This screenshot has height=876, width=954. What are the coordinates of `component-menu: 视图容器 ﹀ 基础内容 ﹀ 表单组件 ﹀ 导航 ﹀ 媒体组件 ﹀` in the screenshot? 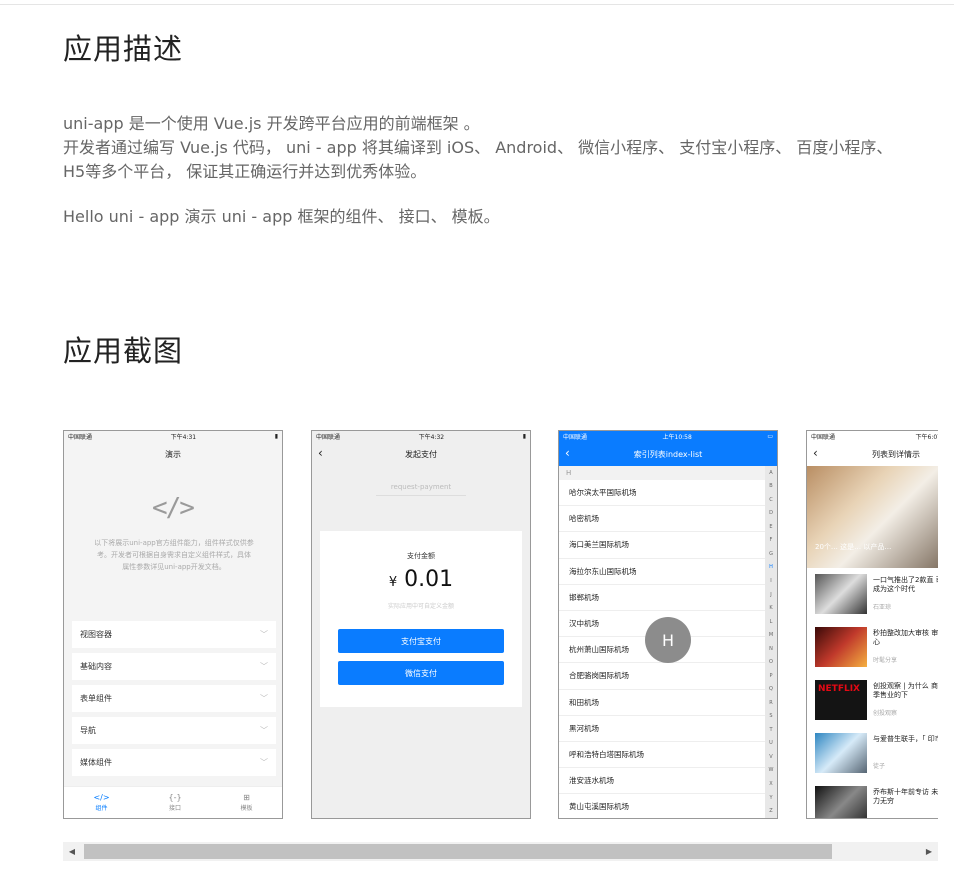 It's located at (174, 701).